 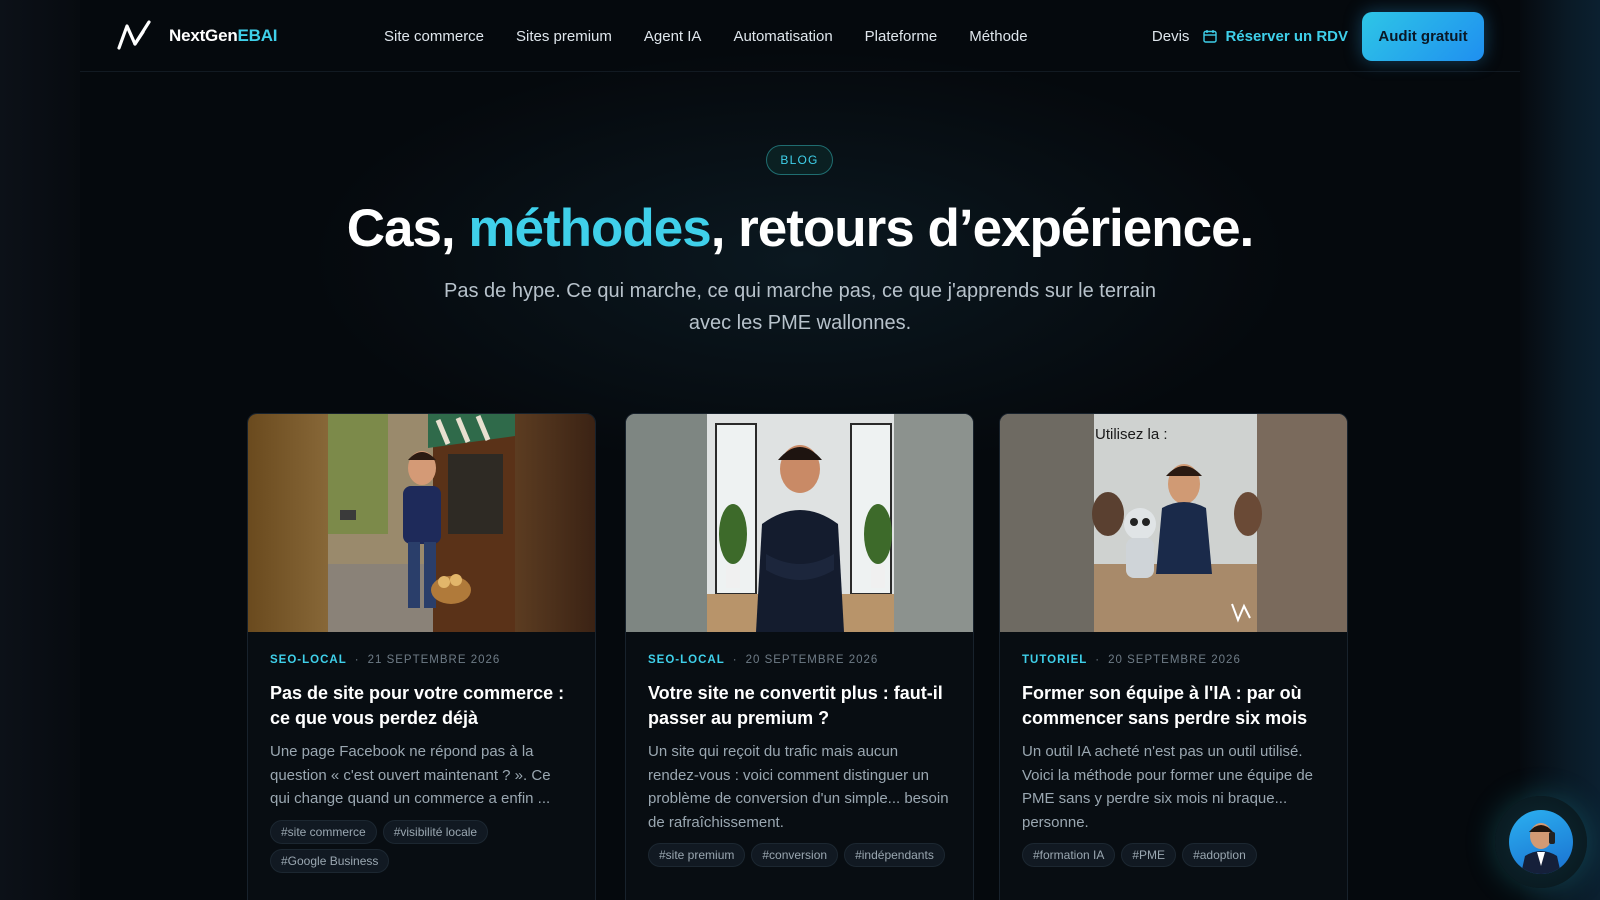 I want to click on page-title: Cas, méthodes, retours d’expérience., so click(x=800, y=228).